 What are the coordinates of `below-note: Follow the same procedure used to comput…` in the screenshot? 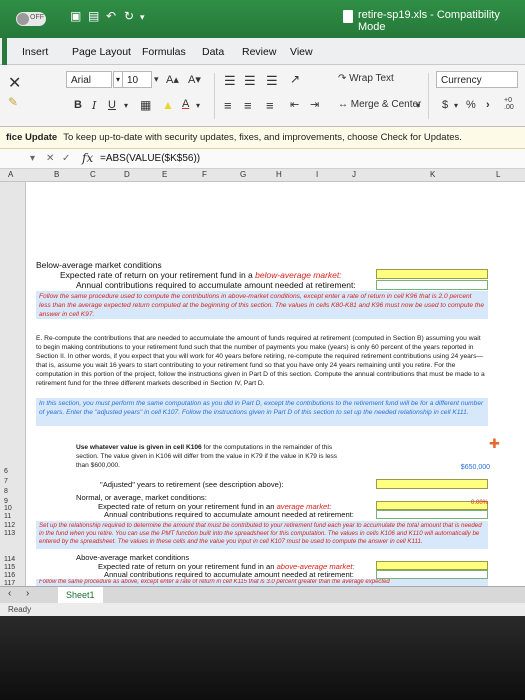 It's located at (262, 305).